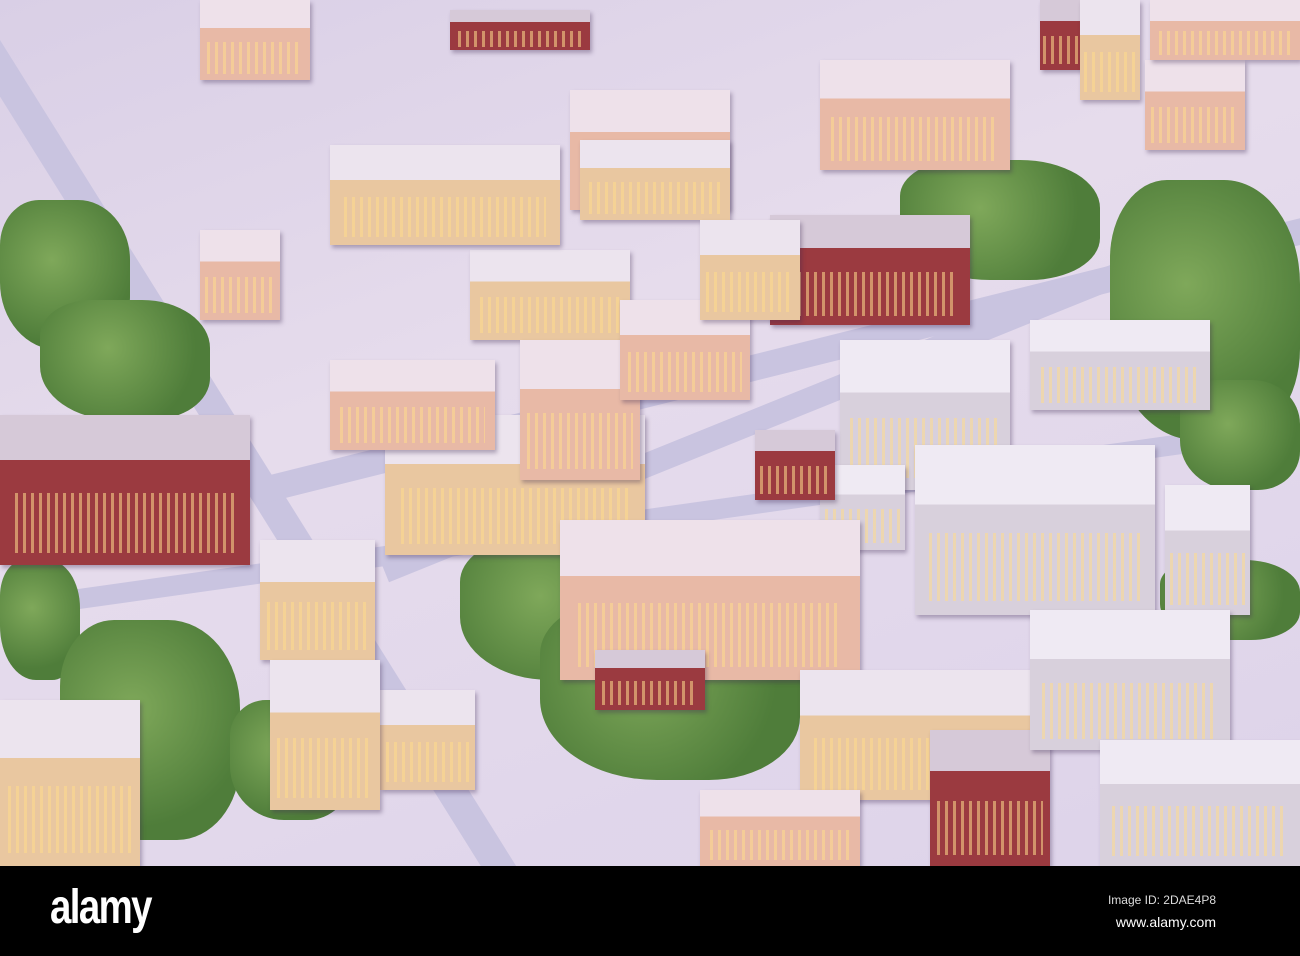  Describe the element at coordinates (101, 907) in the screenshot. I see `alamy-logo: alamy` at that location.